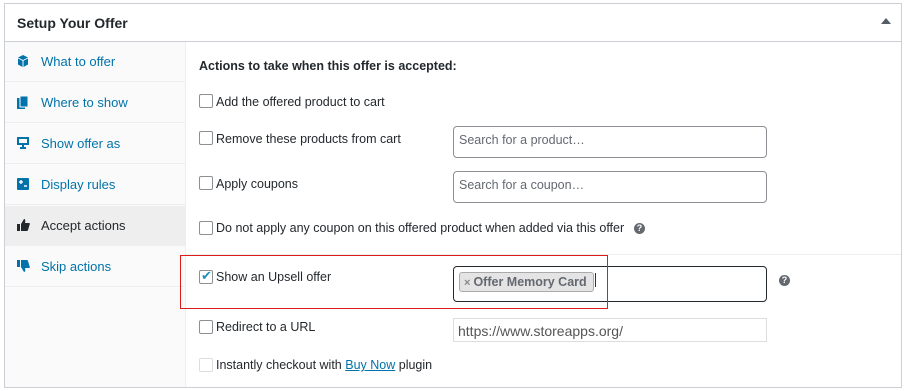 The height and width of the screenshot is (391, 907). I want to click on instant-checkout-checkbox, so click(206, 365).